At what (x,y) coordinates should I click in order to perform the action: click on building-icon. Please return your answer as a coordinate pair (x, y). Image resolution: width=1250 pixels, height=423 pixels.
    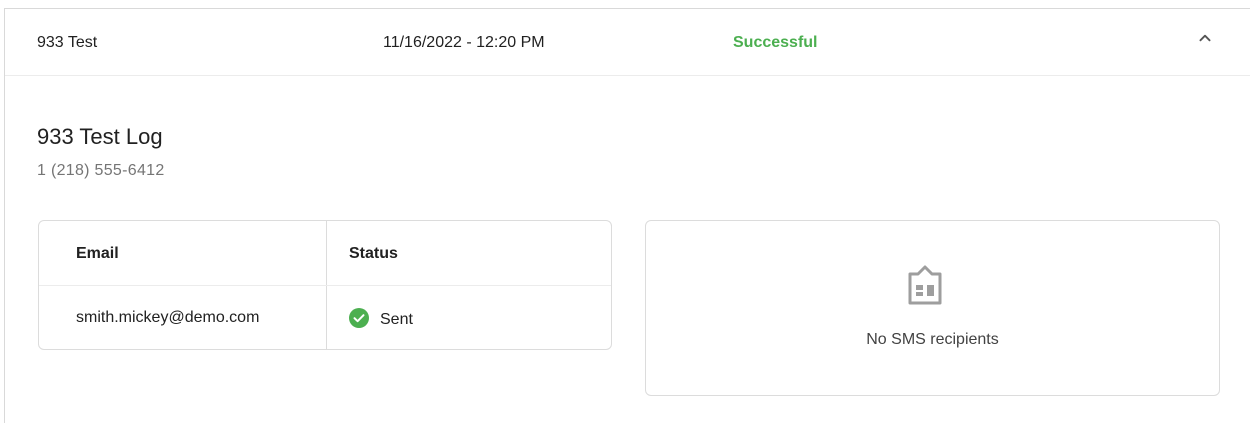
    Looking at the image, I should click on (925, 285).